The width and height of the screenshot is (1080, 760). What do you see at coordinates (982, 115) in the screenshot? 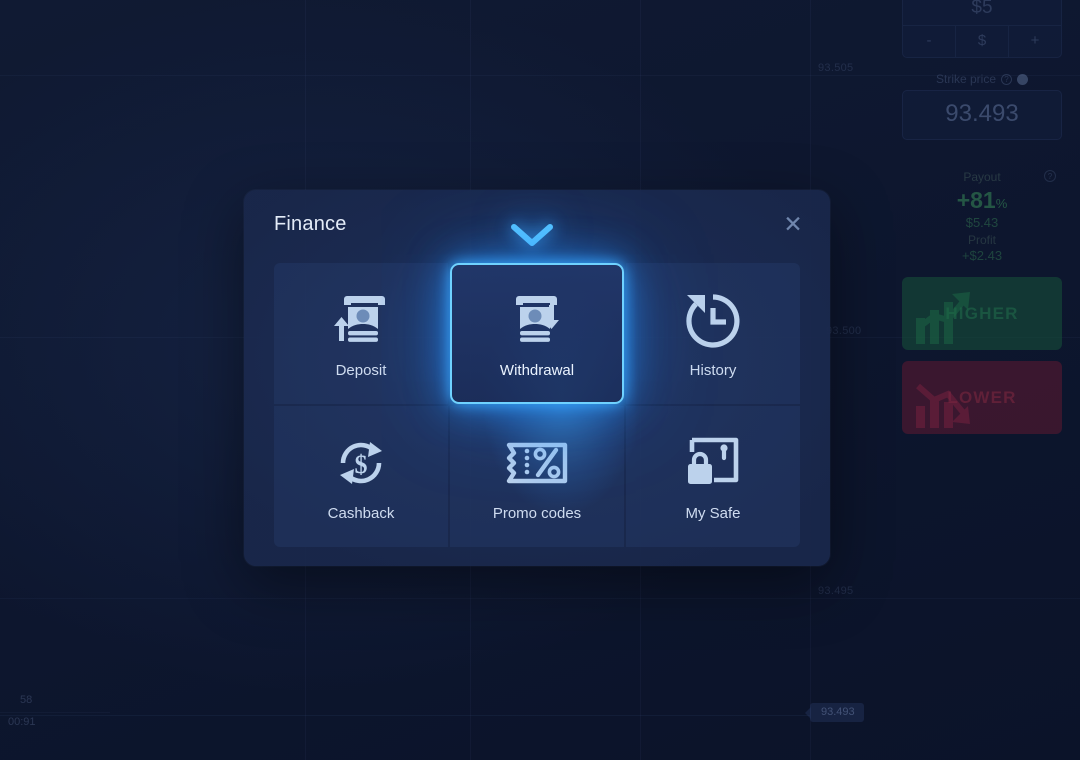
I see `strike-price-value: 93.493` at bounding box center [982, 115].